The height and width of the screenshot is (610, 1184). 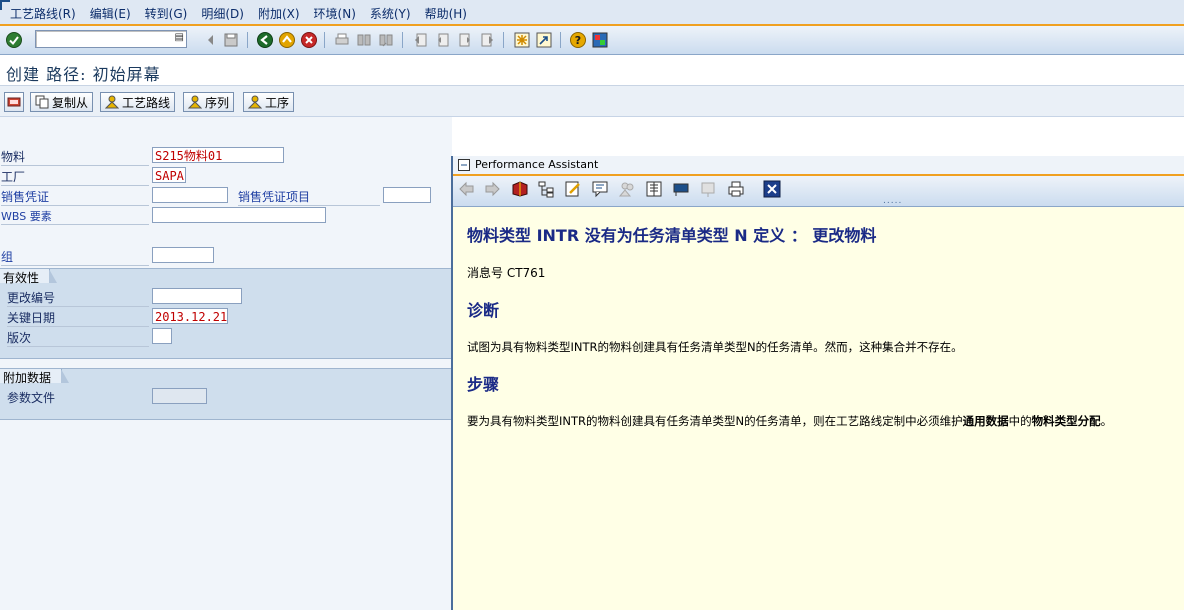 I want to click on change-number-label: 更改编号, so click(x=78, y=298).